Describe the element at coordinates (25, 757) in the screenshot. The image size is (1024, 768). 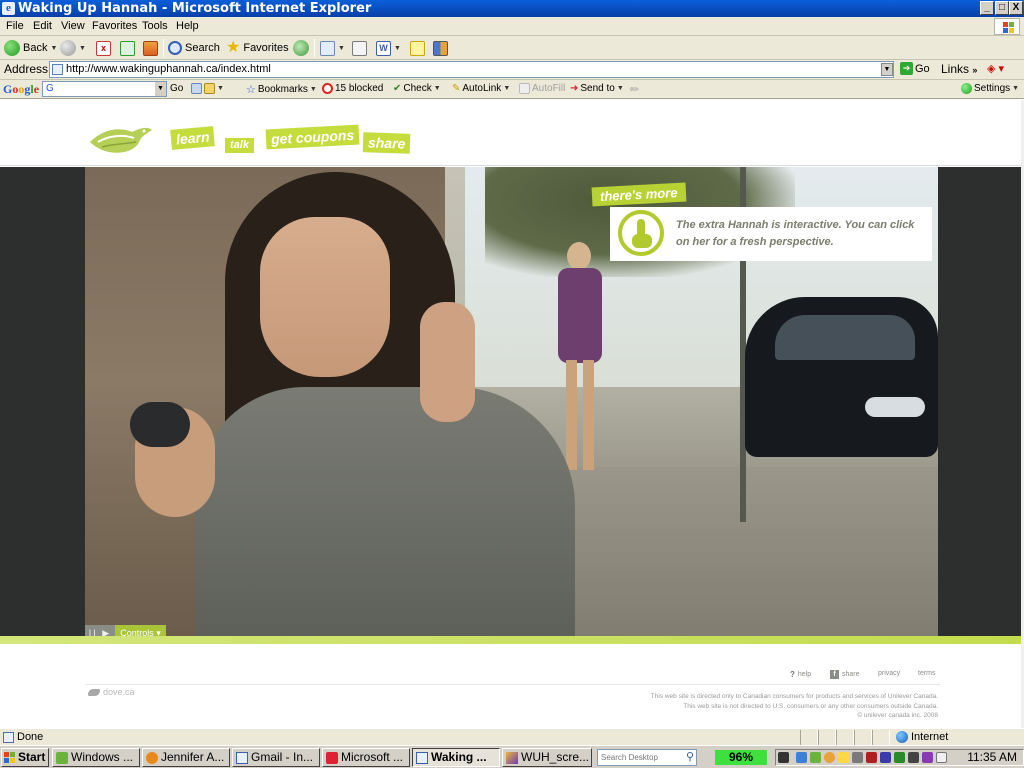
I see `start-button: Start` at that location.